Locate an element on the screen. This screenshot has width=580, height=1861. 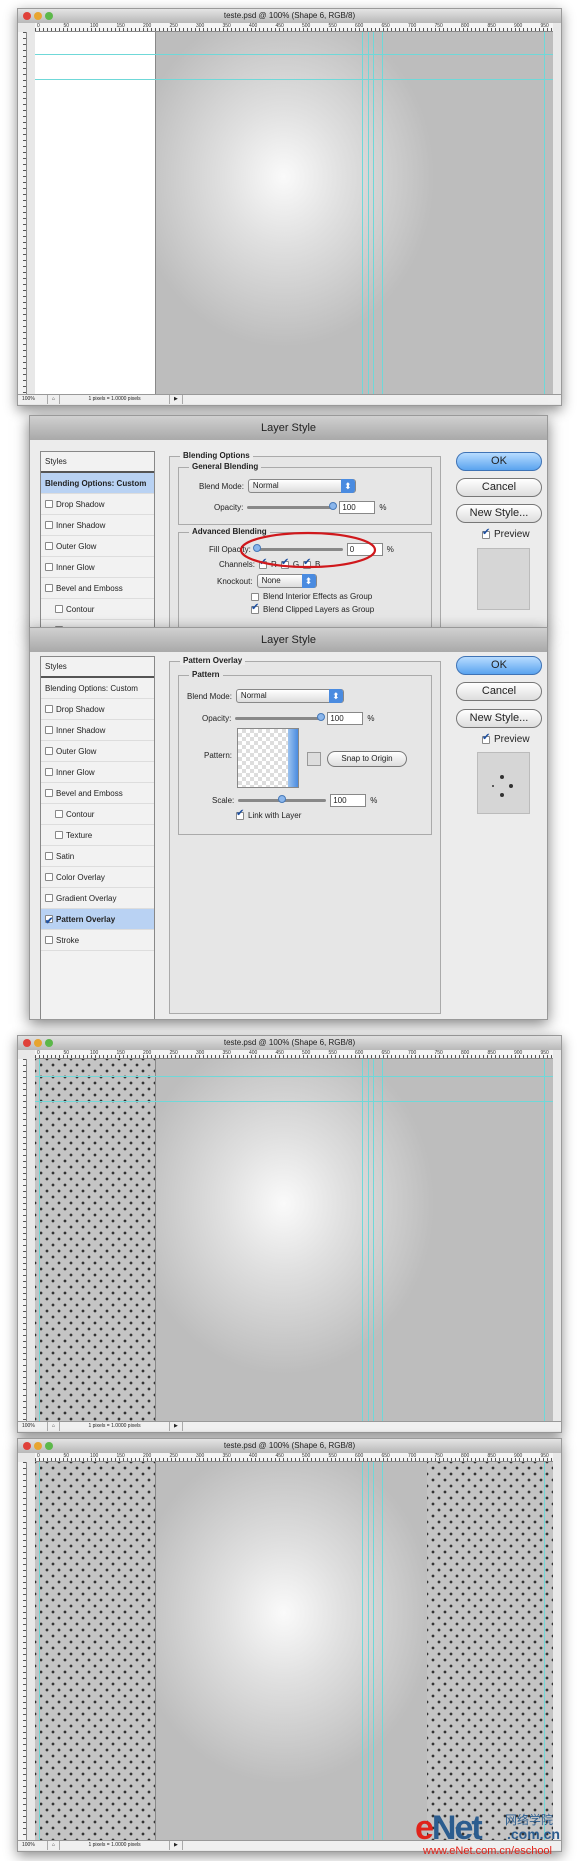
pattern-dropdown-arrow is located at coordinates (293, 758).